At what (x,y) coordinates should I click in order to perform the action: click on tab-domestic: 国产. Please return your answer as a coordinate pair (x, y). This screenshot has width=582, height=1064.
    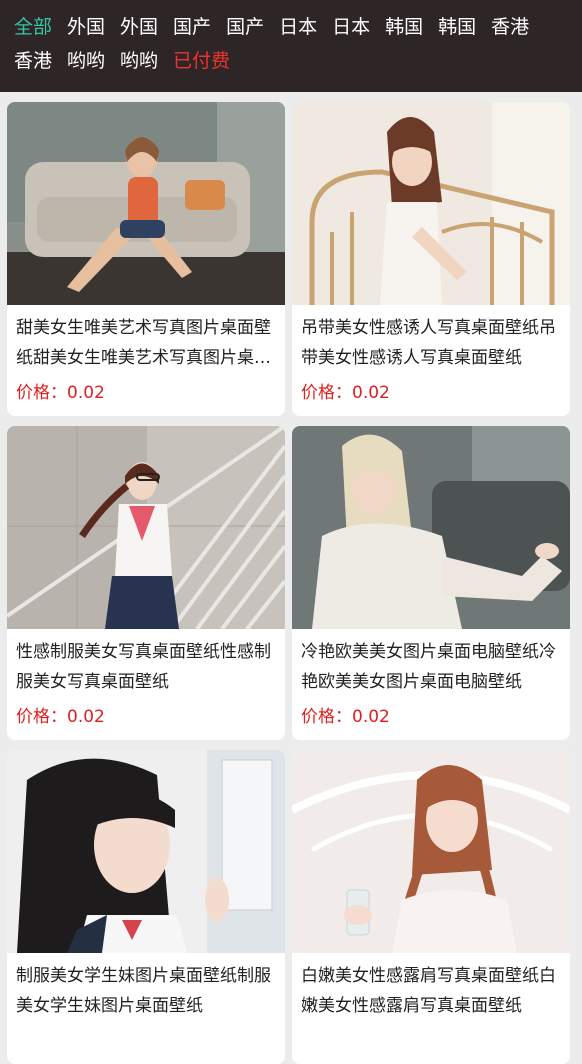
    Looking at the image, I should click on (192, 27).